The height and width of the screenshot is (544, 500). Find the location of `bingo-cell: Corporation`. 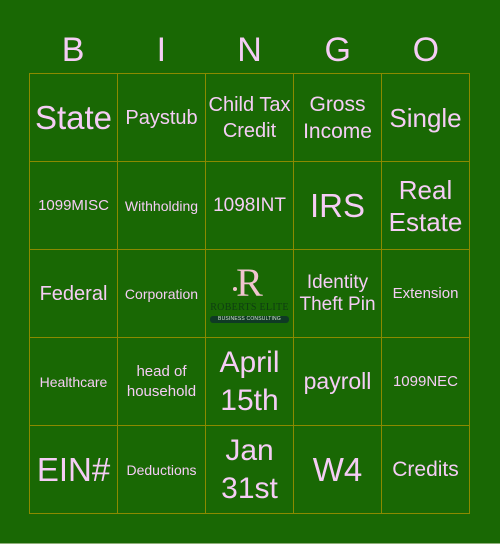

bingo-cell: Corporation is located at coordinates (162, 294).